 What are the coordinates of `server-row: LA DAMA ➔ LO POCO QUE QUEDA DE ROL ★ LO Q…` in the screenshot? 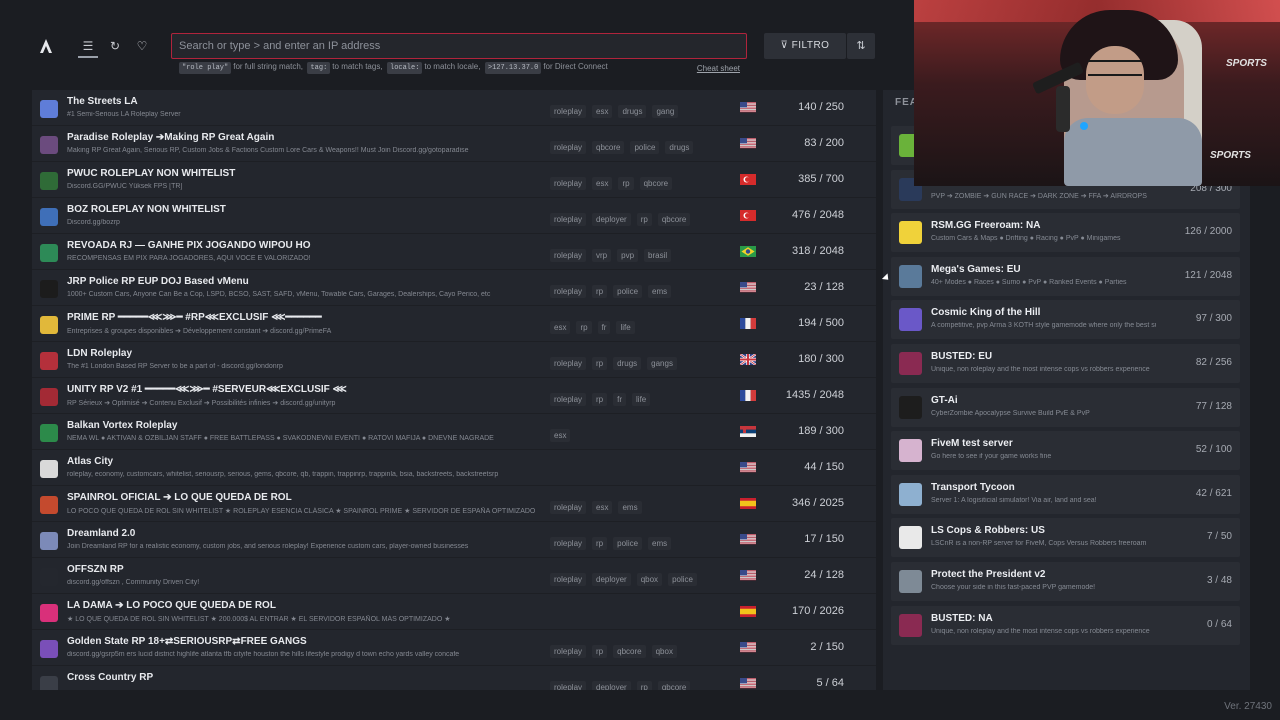 It's located at (454, 612).